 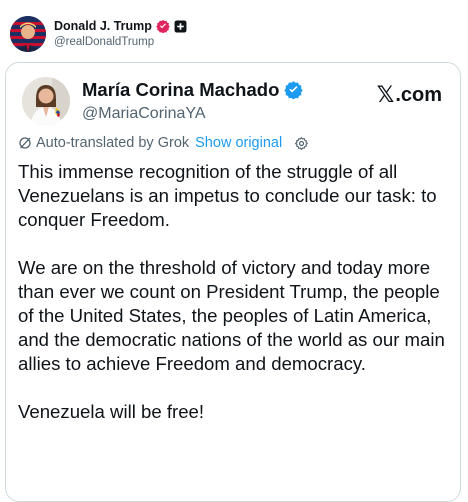 I want to click on quoted-display-name: María Corina Machado, so click(x=180, y=90).